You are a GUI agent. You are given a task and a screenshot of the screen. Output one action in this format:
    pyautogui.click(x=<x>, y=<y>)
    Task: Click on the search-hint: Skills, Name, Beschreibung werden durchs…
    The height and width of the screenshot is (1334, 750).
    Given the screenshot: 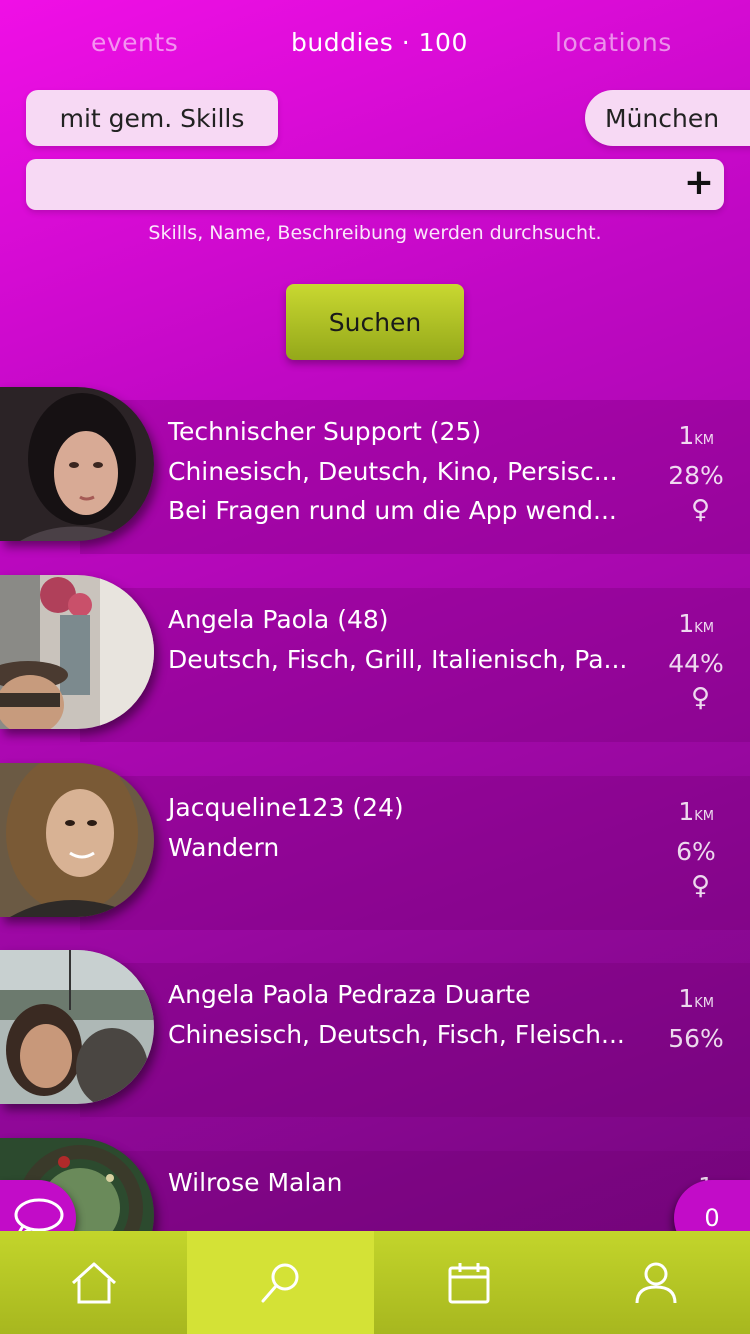 What is the action you would take?
    pyautogui.click(x=375, y=233)
    